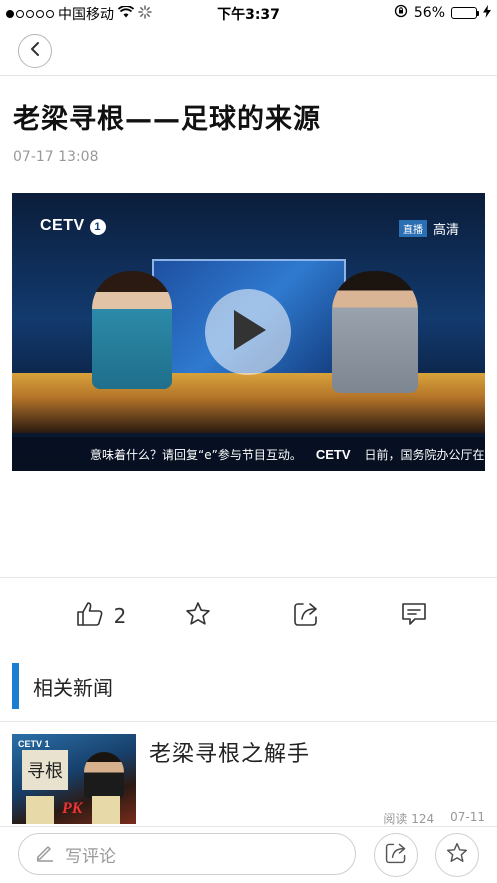  Describe the element at coordinates (62, 225) in the screenshot. I see `channel-logo-text: CETV` at that location.